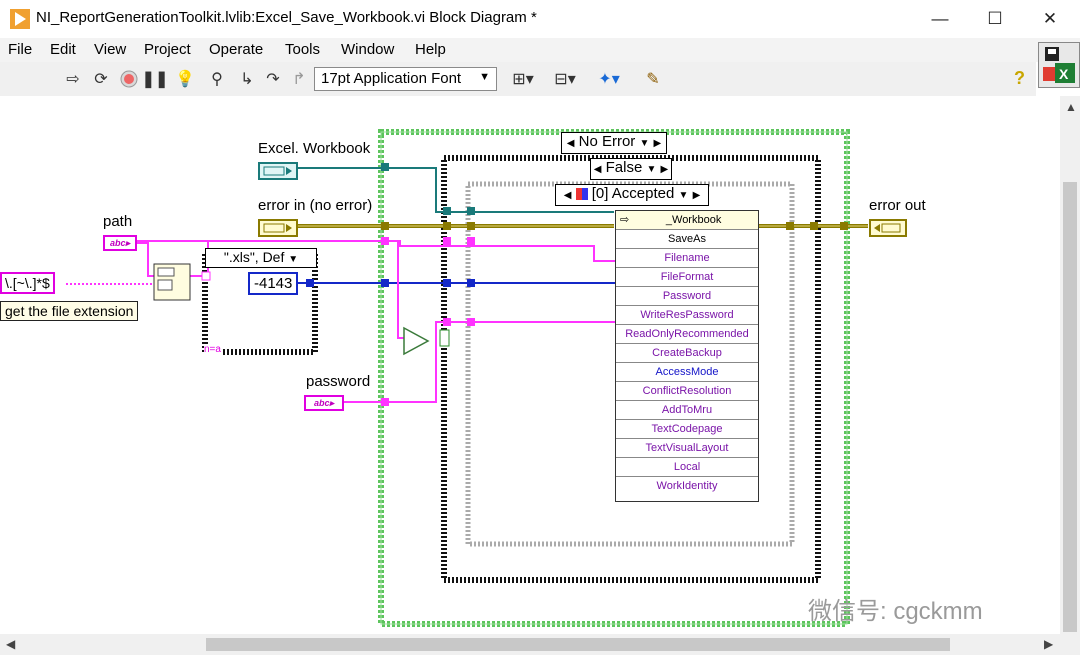  What do you see at coordinates (895, 611) in the screenshot?
I see `watermark: 微信号: cgckmm` at bounding box center [895, 611].